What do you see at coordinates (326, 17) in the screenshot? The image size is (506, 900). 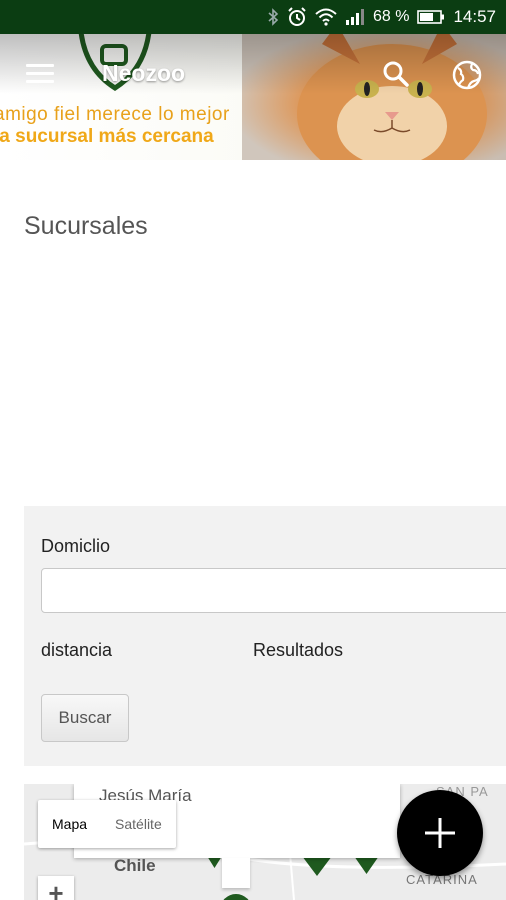 I see `wifi-icon` at bounding box center [326, 17].